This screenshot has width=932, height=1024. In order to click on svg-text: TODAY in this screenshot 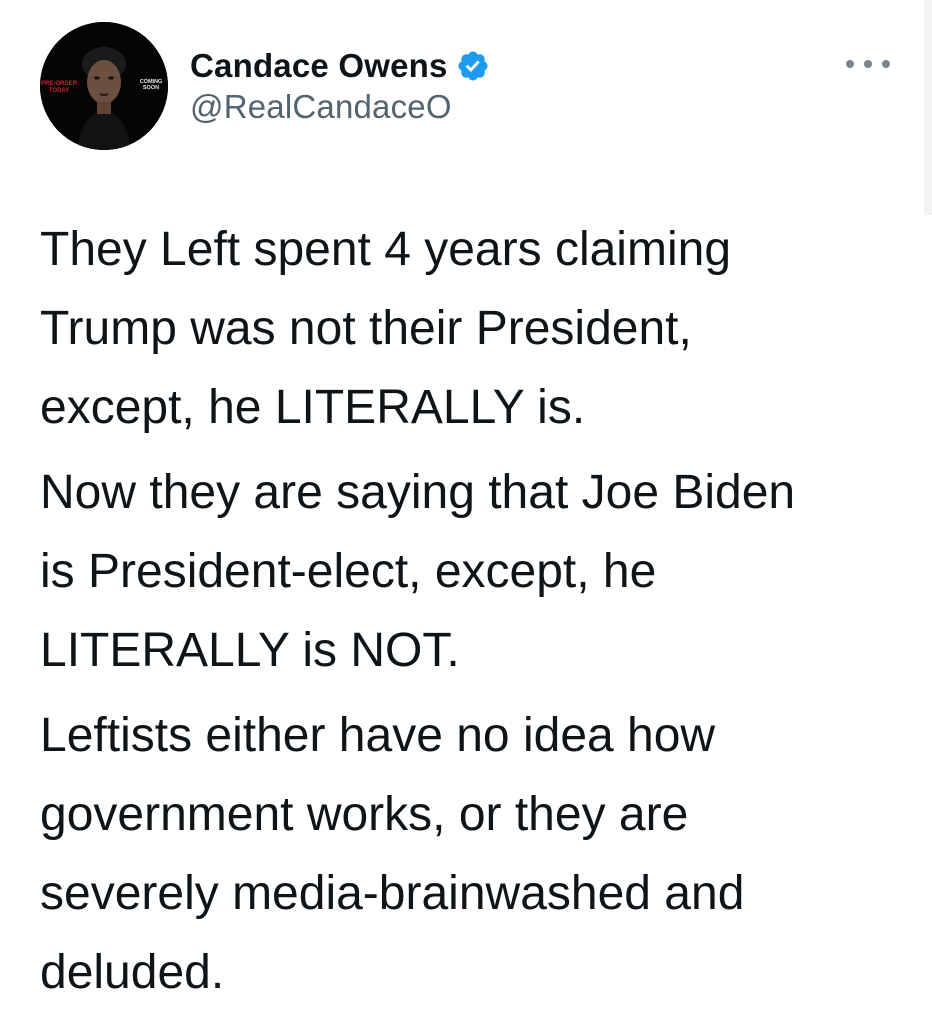, I will do `click(59, 91)`.